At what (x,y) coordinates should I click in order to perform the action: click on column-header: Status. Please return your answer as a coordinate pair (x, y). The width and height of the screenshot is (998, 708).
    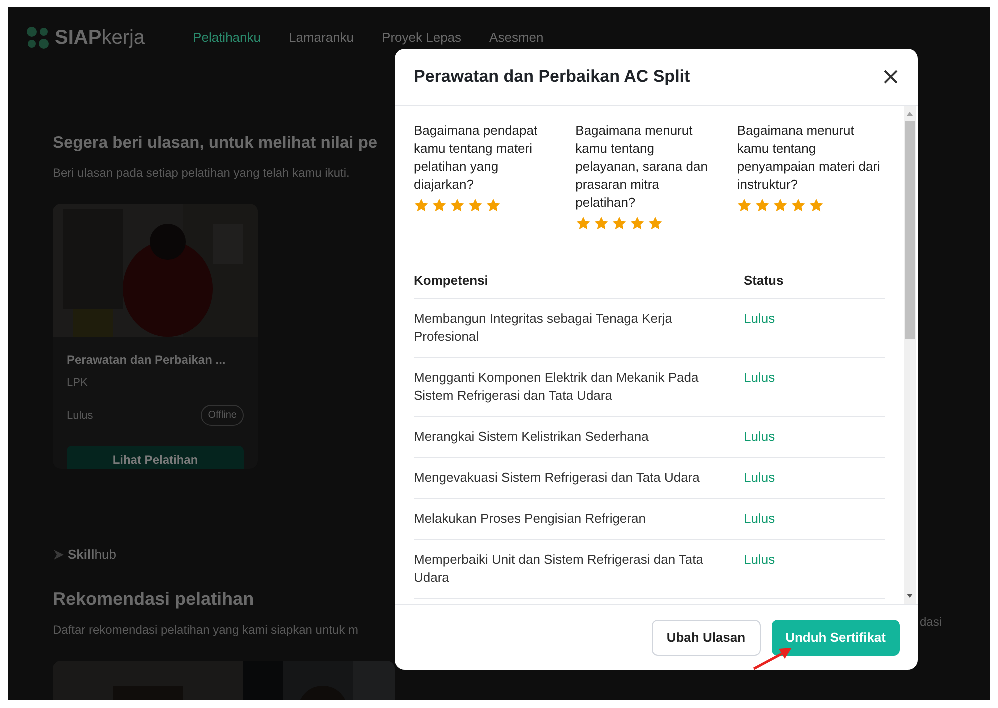
    Looking at the image, I should click on (764, 281).